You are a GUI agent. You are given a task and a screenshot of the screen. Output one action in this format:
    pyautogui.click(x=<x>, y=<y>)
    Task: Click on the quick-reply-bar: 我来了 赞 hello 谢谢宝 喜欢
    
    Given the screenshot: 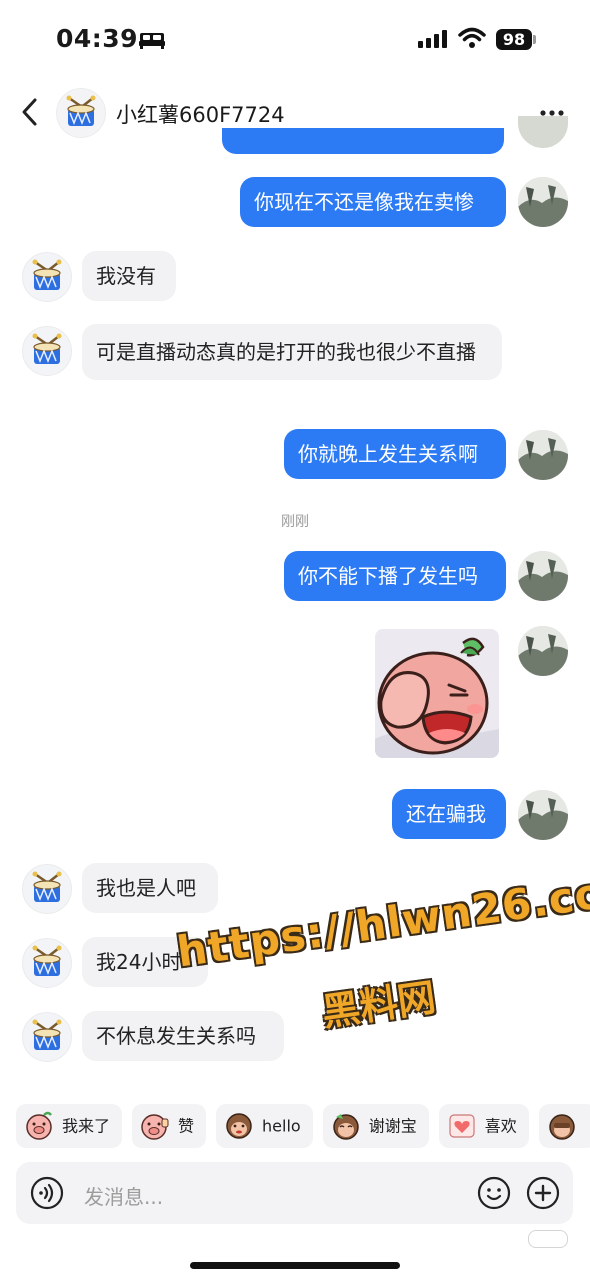 What is the action you would take?
    pyautogui.click(x=303, y=1126)
    